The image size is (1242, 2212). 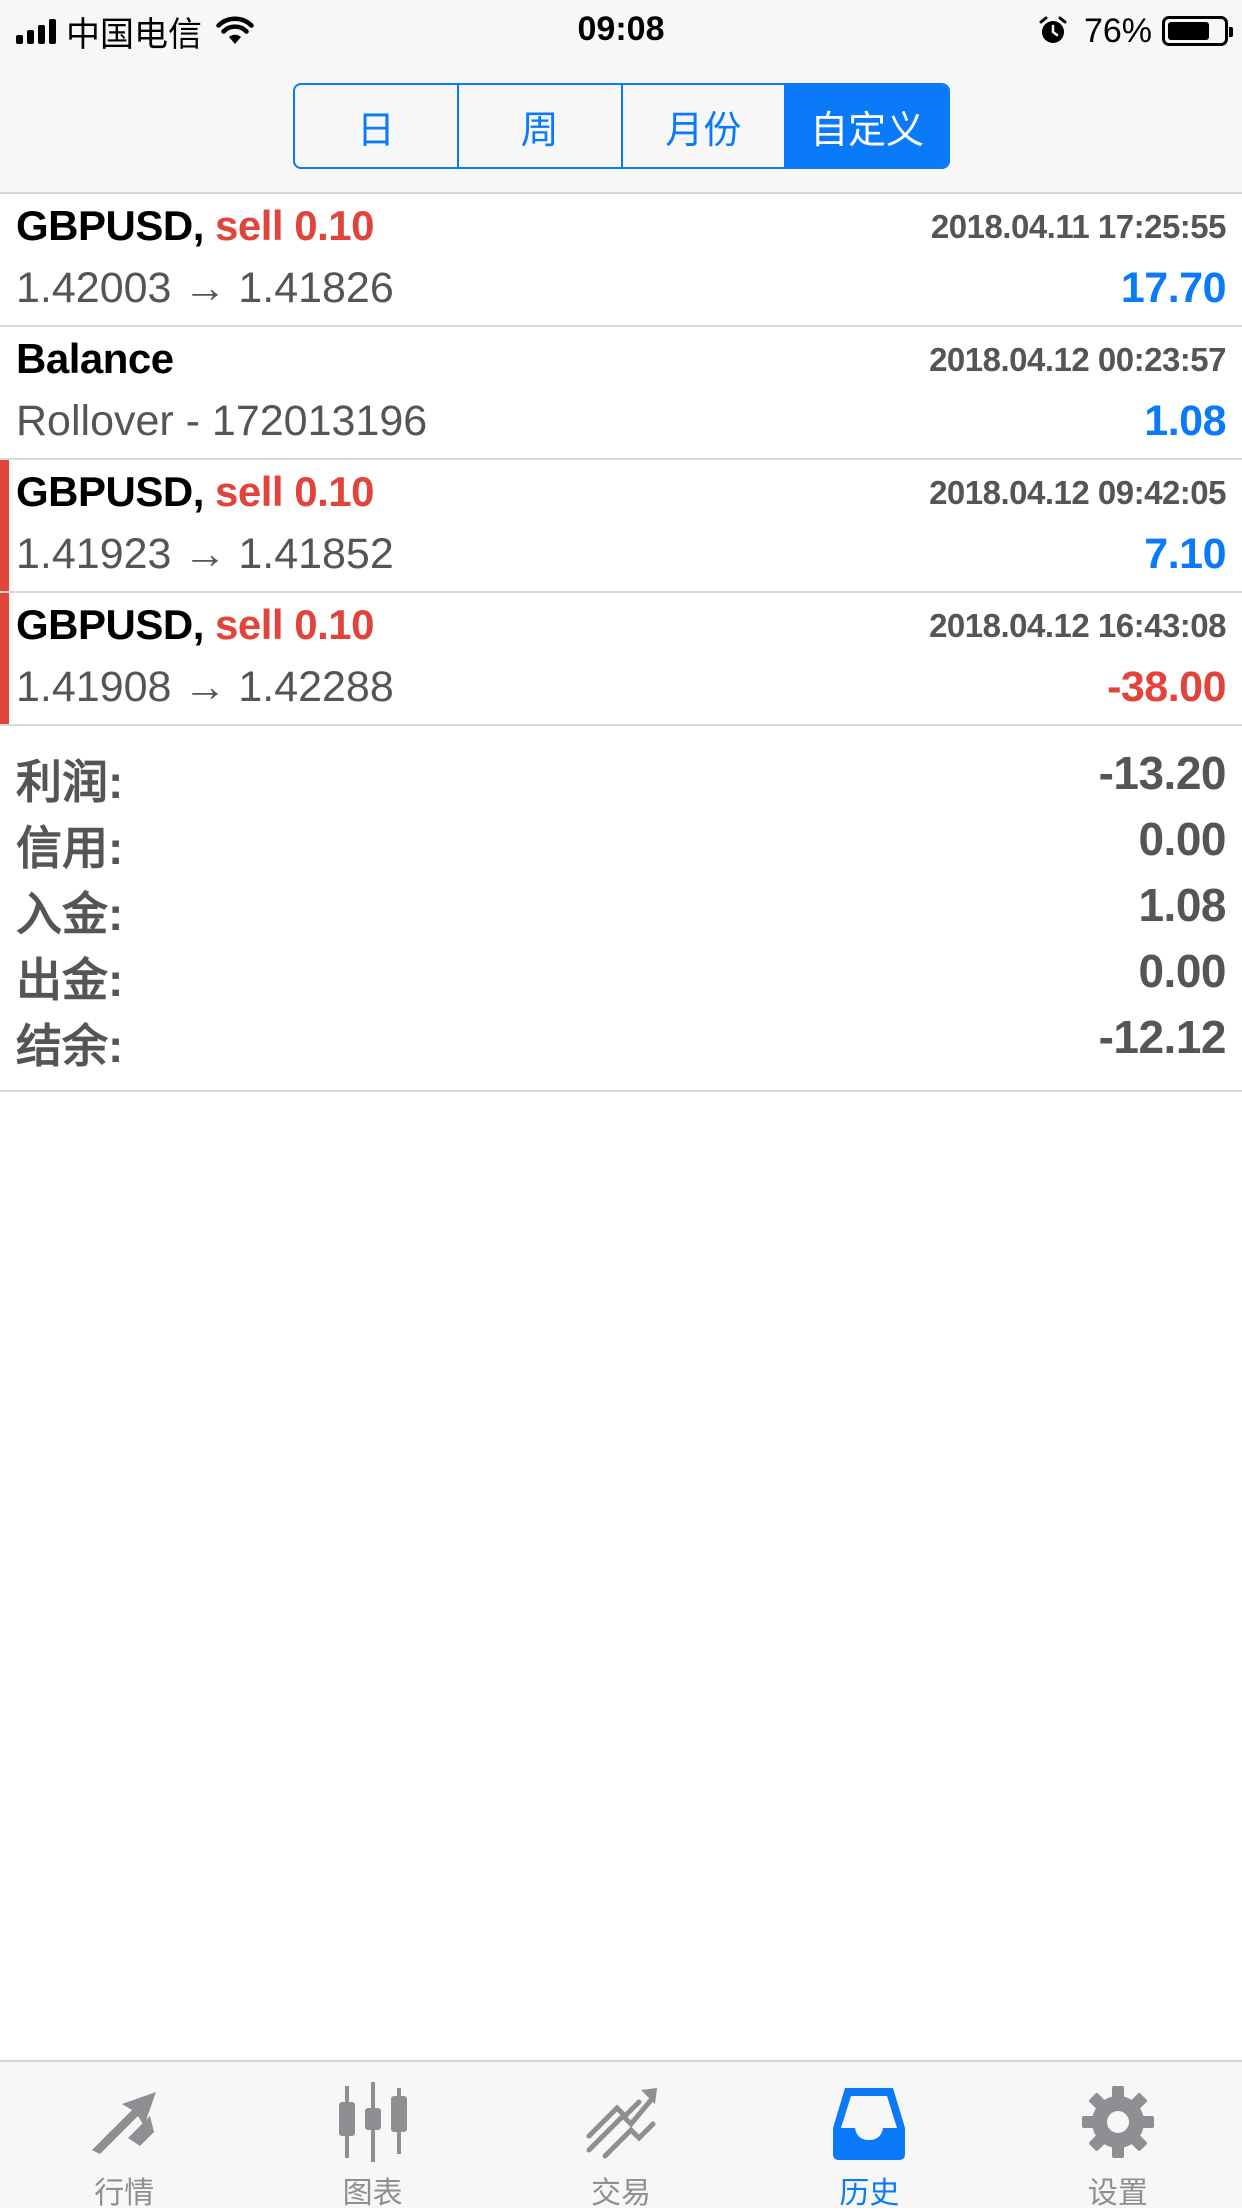 I want to click on deal-prices: 1.41923 → 1.41852, so click(x=205, y=554).